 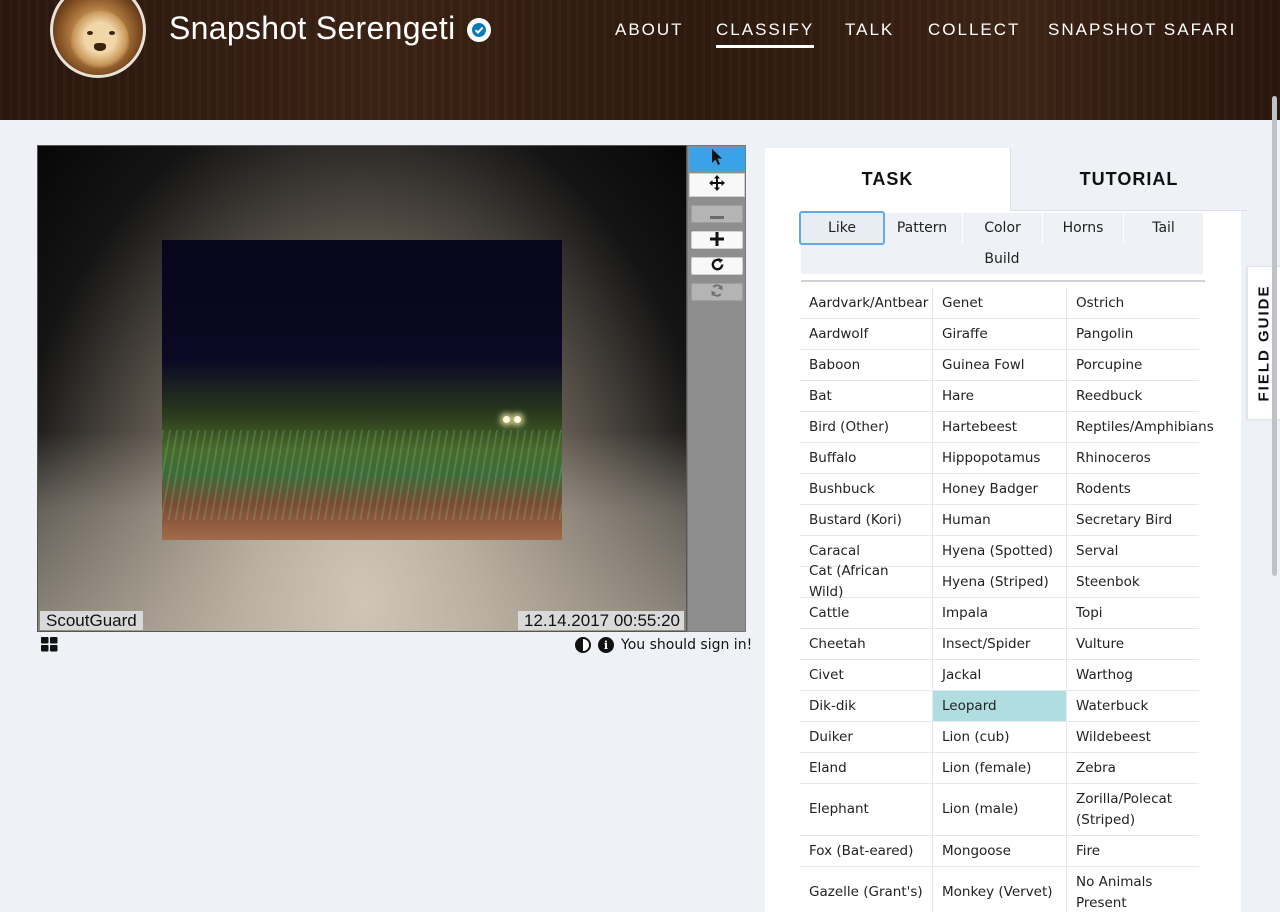 What do you see at coordinates (1133, 458) in the screenshot?
I see `species-option: Rhinoceros` at bounding box center [1133, 458].